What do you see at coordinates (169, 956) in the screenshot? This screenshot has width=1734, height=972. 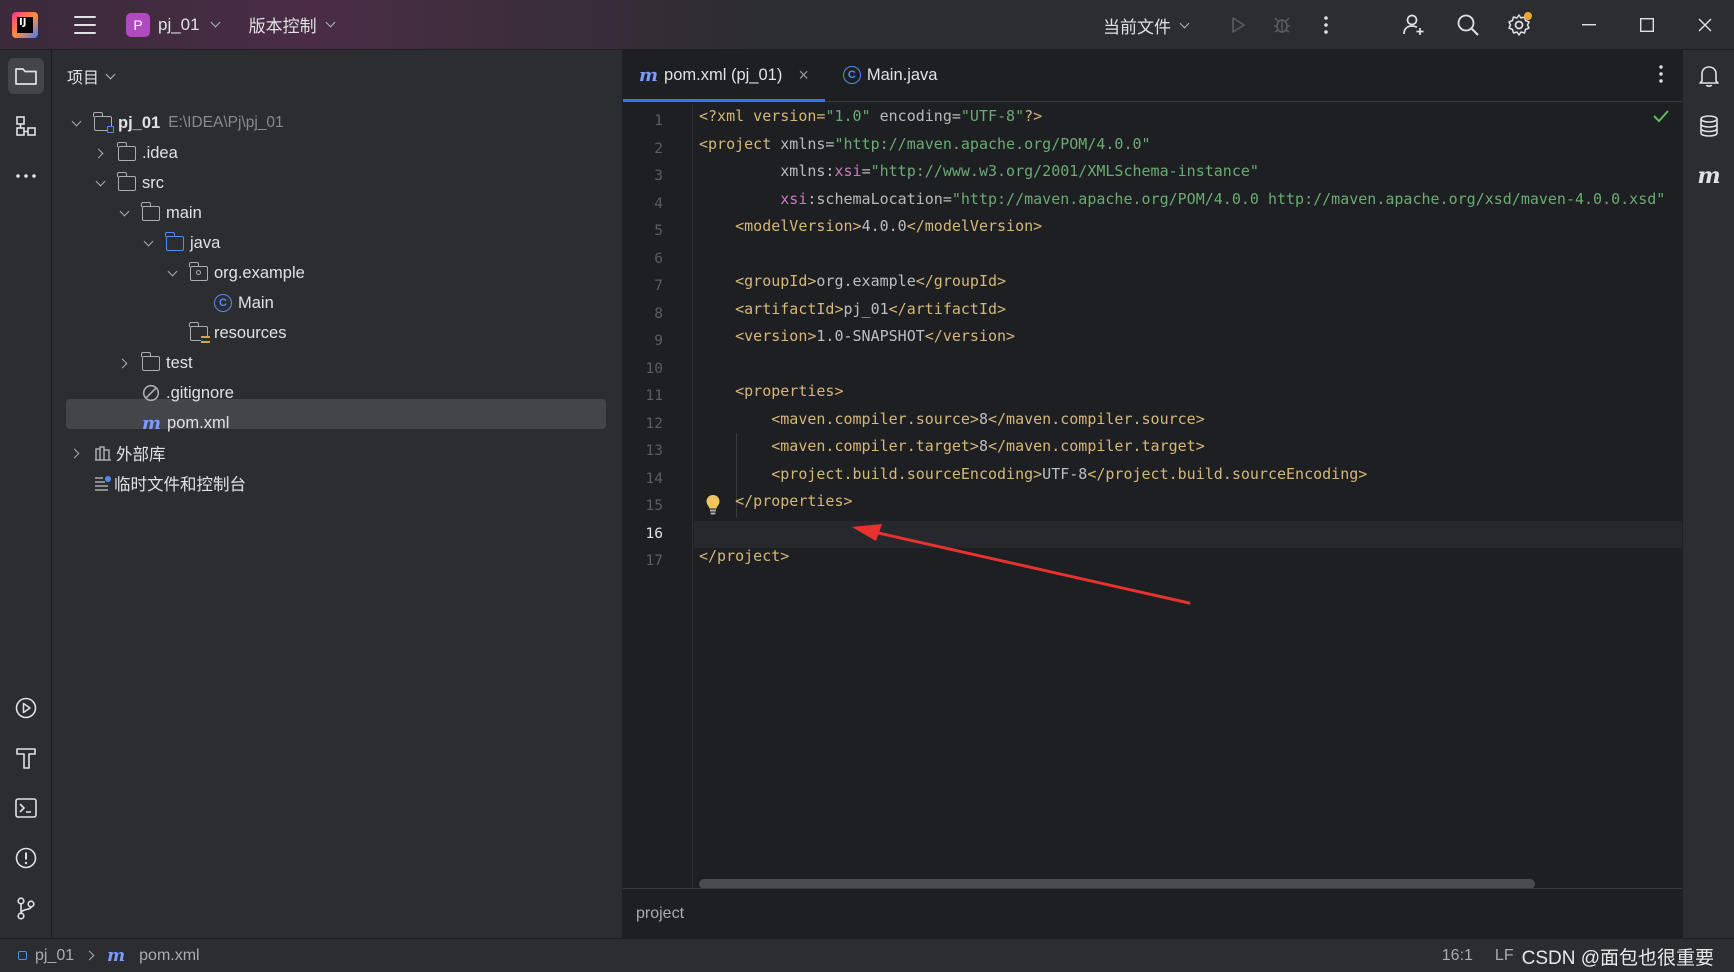 I see `status-file: pom.xml` at bounding box center [169, 956].